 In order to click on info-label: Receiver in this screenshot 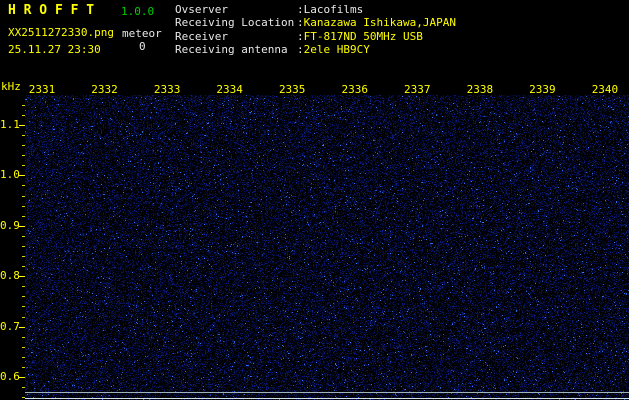, I will do `click(201, 36)`.